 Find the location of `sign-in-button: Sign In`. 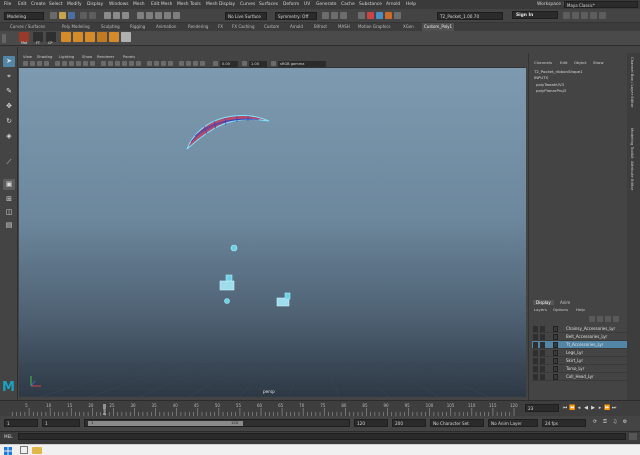

sign-in-button: Sign In is located at coordinates (535, 15).